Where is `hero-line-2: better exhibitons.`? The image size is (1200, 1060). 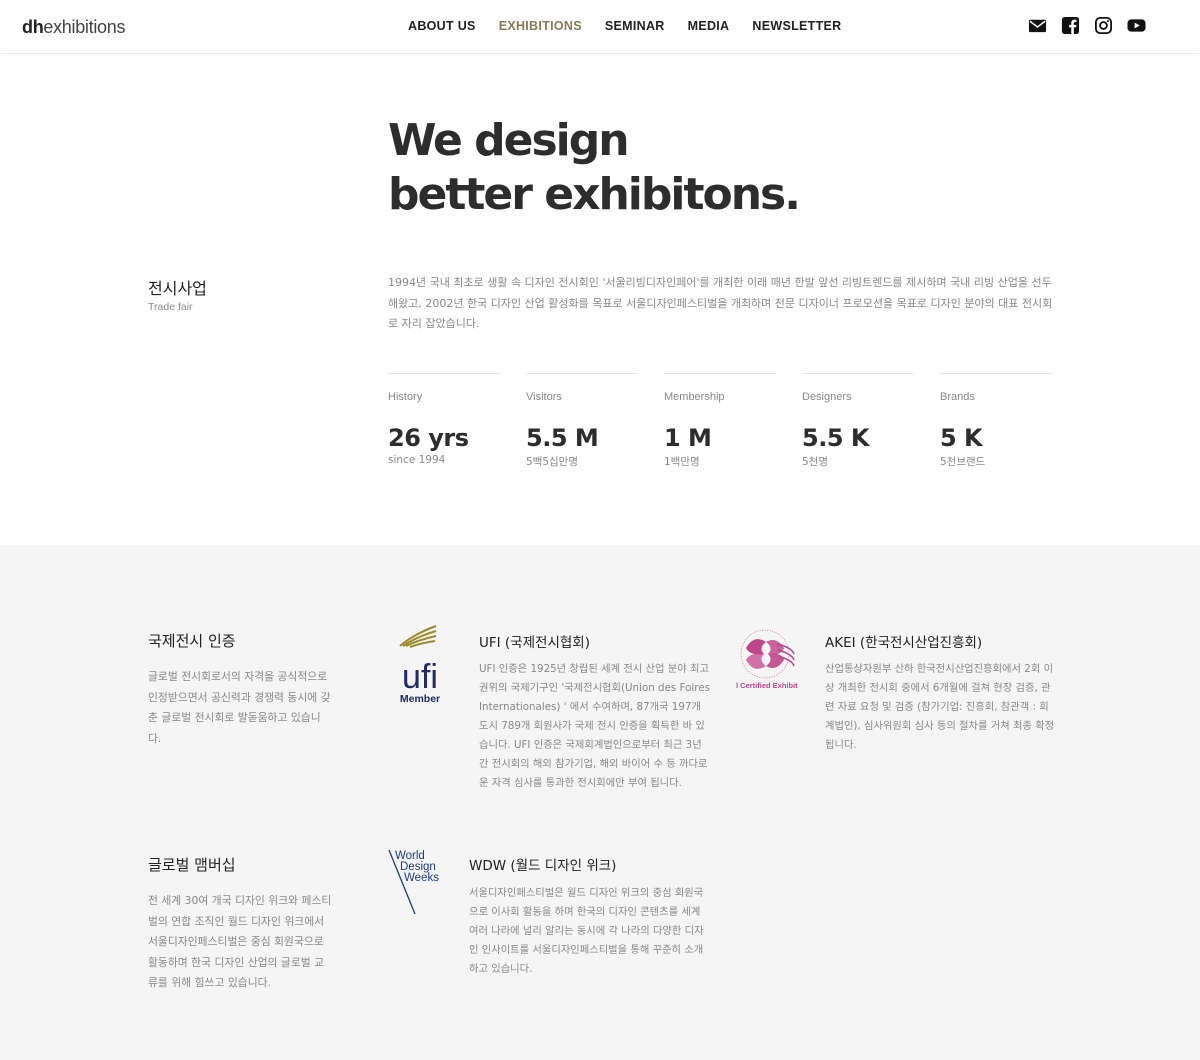 hero-line-2: better exhibitons. is located at coordinates (594, 194).